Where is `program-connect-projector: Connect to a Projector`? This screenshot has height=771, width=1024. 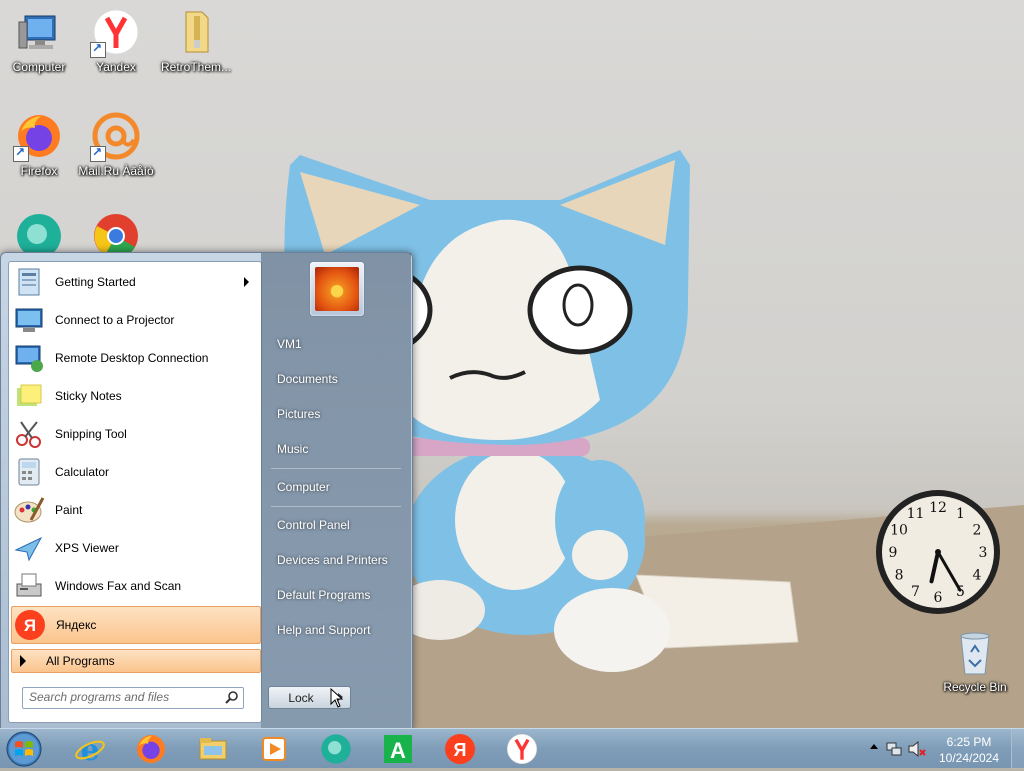
program-connect-projector: Connect to a Projector is located at coordinates (135, 320).